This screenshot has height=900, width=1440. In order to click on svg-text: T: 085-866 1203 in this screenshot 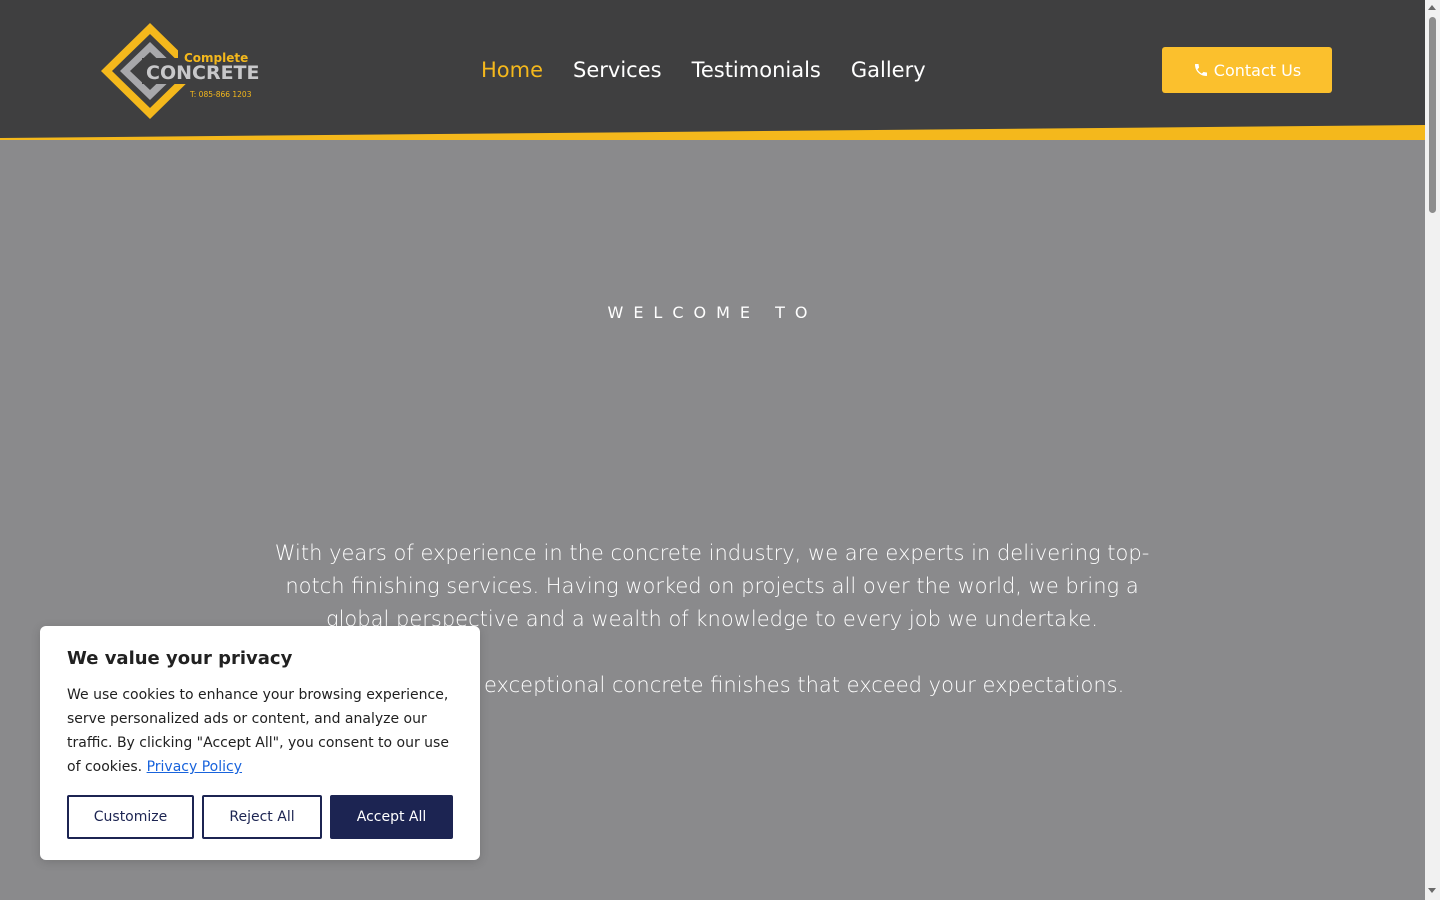, I will do `click(220, 94)`.